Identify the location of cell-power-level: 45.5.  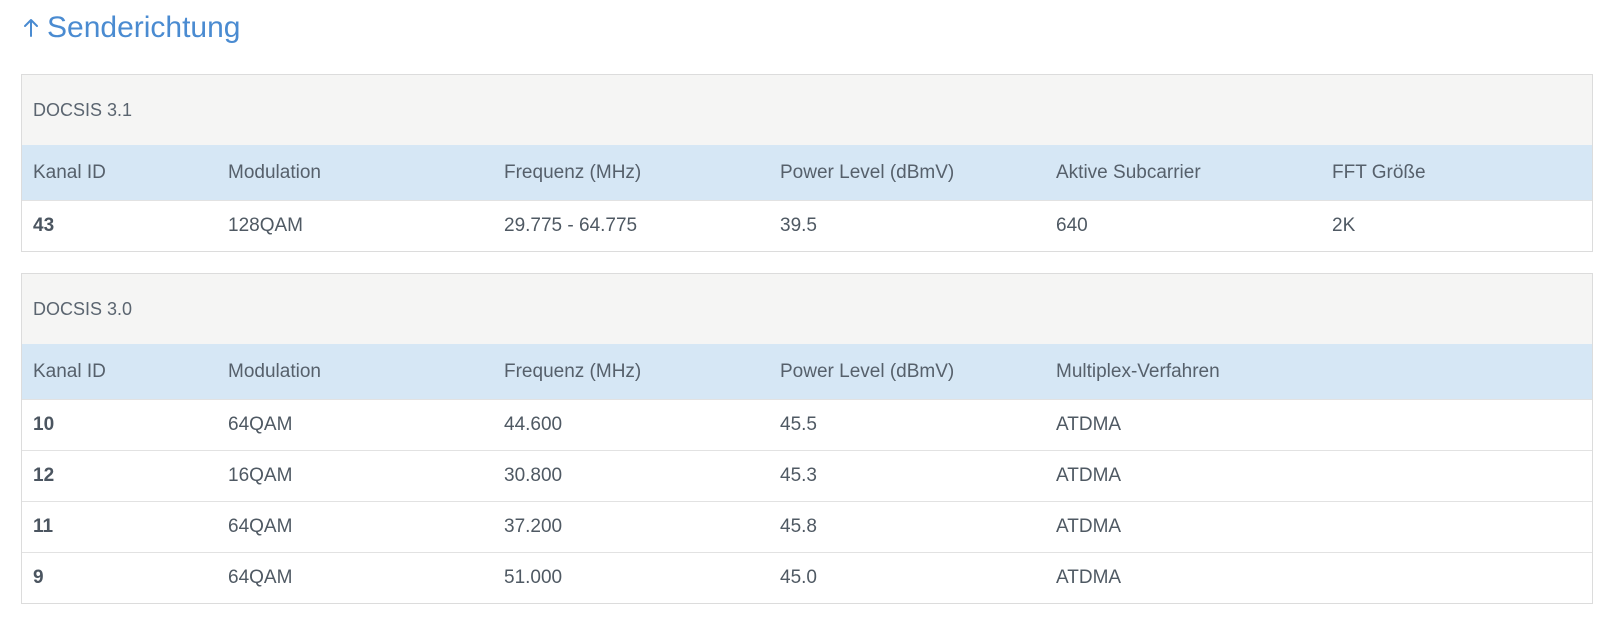
(798, 424).